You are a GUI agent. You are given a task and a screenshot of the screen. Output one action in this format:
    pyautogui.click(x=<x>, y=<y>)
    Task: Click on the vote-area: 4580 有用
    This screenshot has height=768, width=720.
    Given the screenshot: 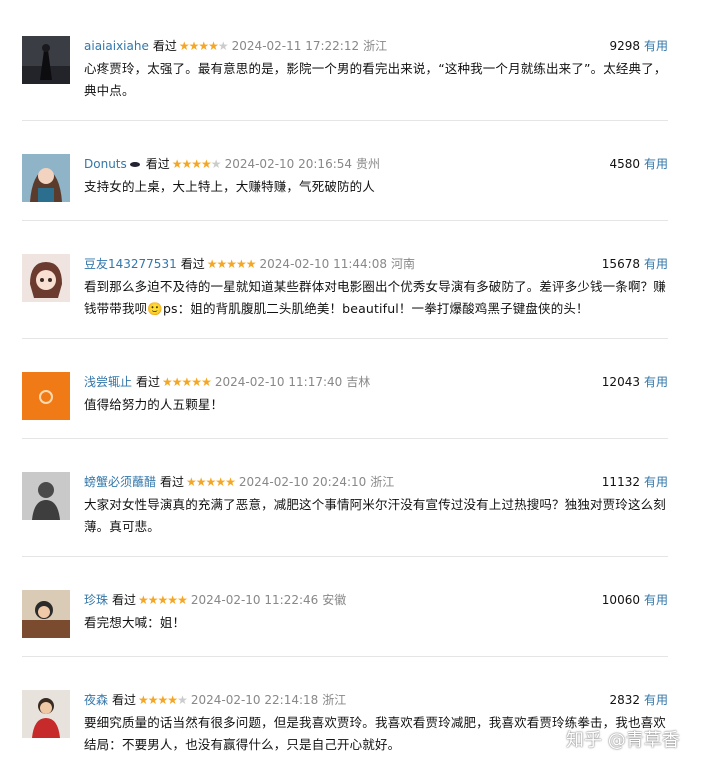 What is the action you would take?
    pyautogui.click(x=638, y=164)
    